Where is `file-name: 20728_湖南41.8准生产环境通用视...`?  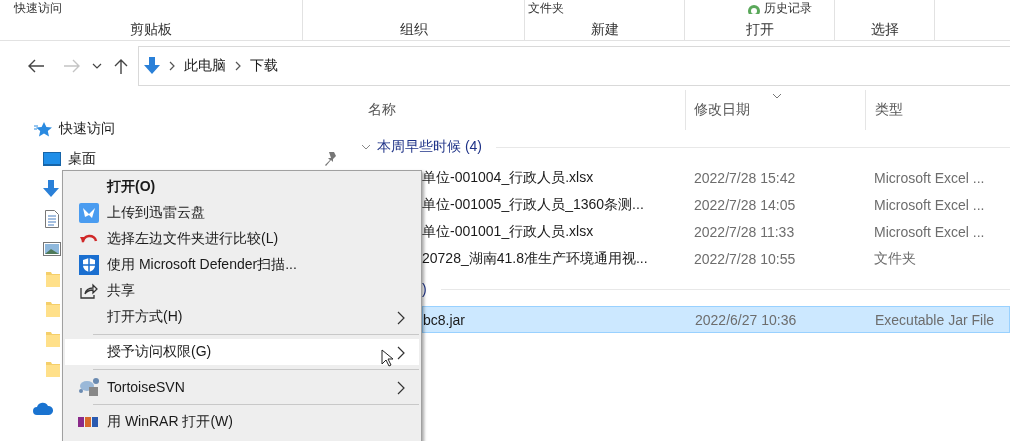
file-name: 20728_湖南41.8准生产环境通用视... is located at coordinates (535, 258).